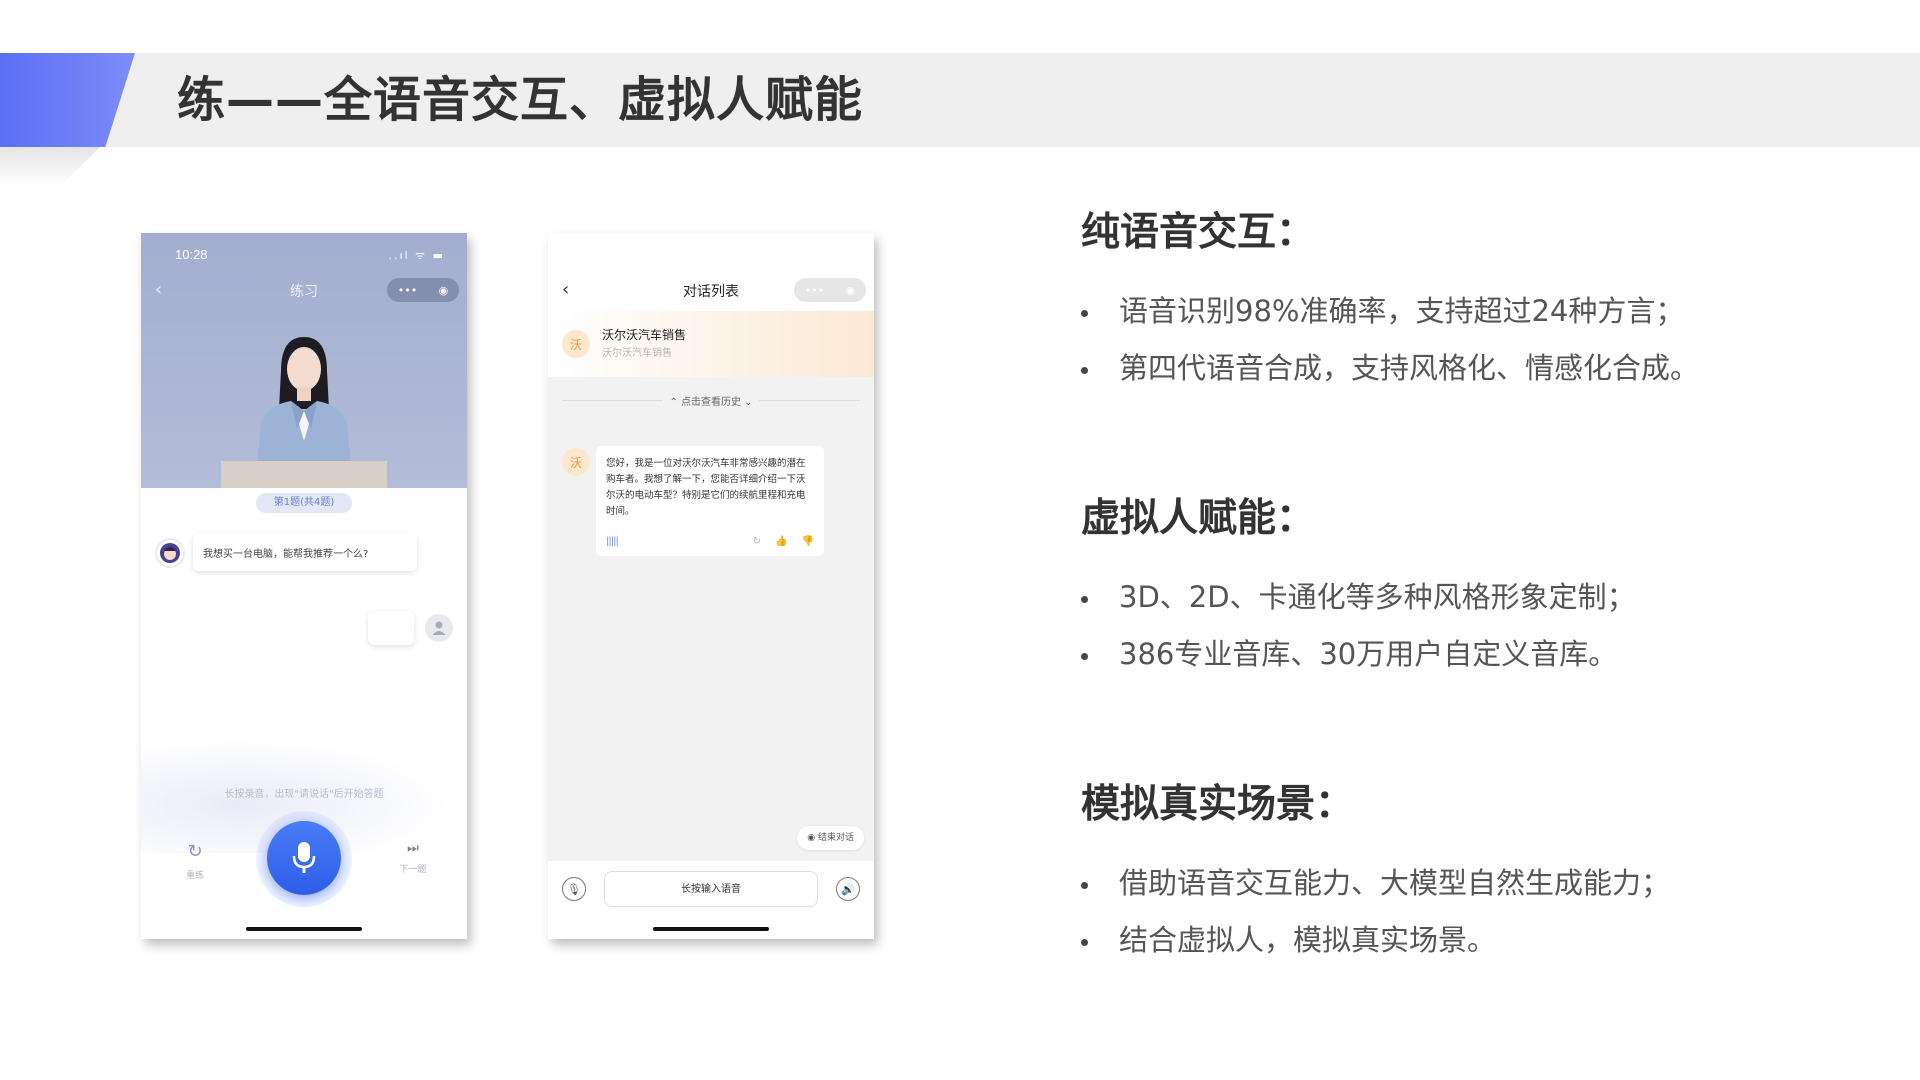 This screenshot has height=1080, width=1920. What do you see at coordinates (195, 851) in the screenshot?
I see `retry-icon: ↻` at bounding box center [195, 851].